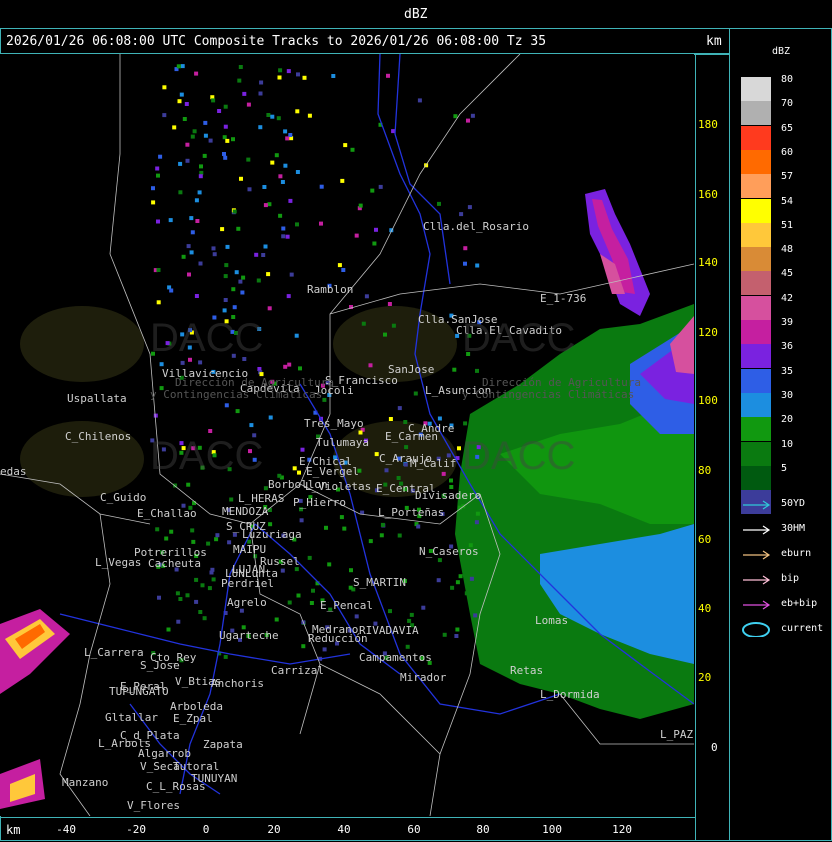  I want to click on place-label: MENDOZA, so click(245, 511).